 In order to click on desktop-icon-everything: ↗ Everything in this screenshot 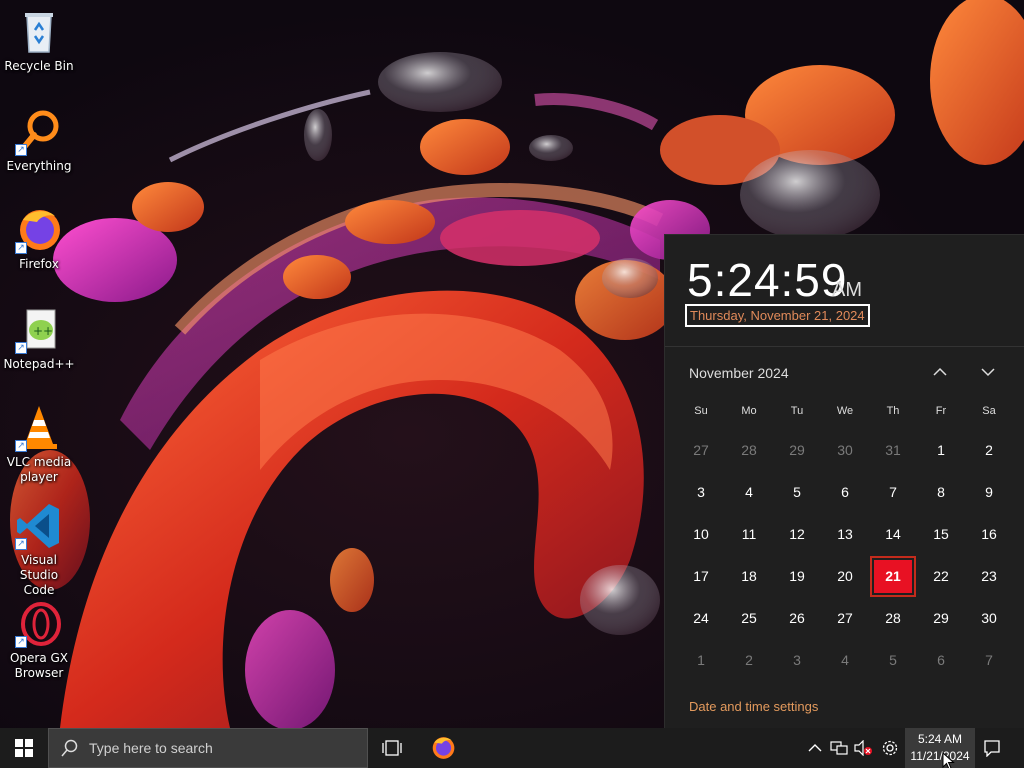, I will do `click(39, 141)`.